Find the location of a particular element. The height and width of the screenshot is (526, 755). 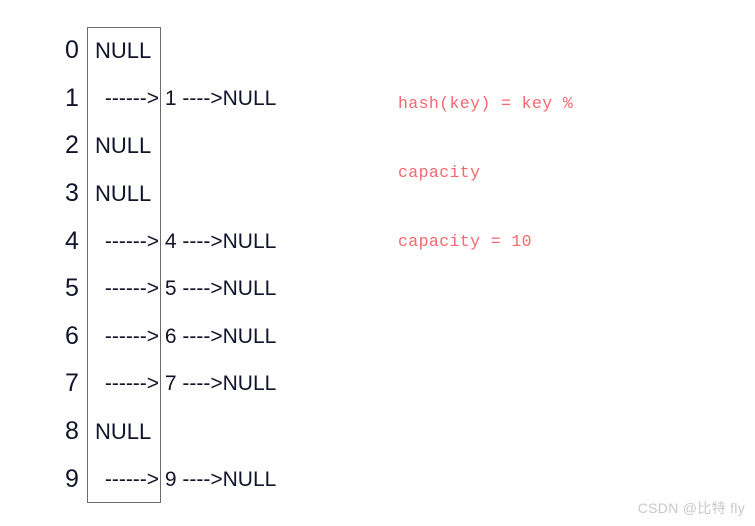

bucket-row: 9 ------> 9 ---->NULL is located at coordinates (200, 479).